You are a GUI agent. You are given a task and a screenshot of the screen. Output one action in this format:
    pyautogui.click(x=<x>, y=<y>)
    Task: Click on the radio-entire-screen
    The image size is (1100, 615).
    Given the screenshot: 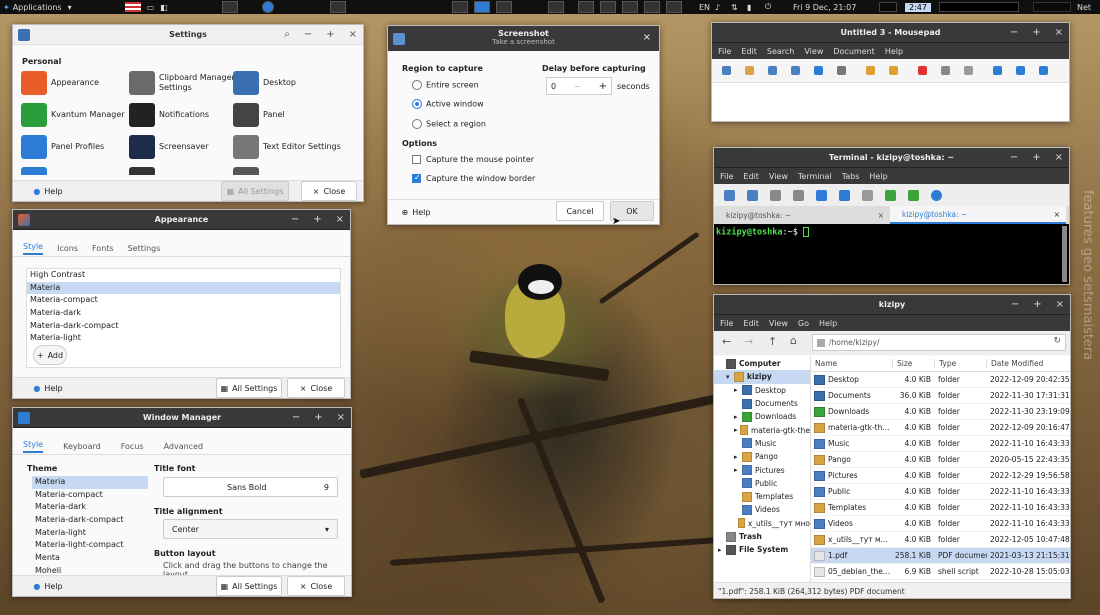 What is the action you would take?
    pyautogui.click(x=417, y=85)
    